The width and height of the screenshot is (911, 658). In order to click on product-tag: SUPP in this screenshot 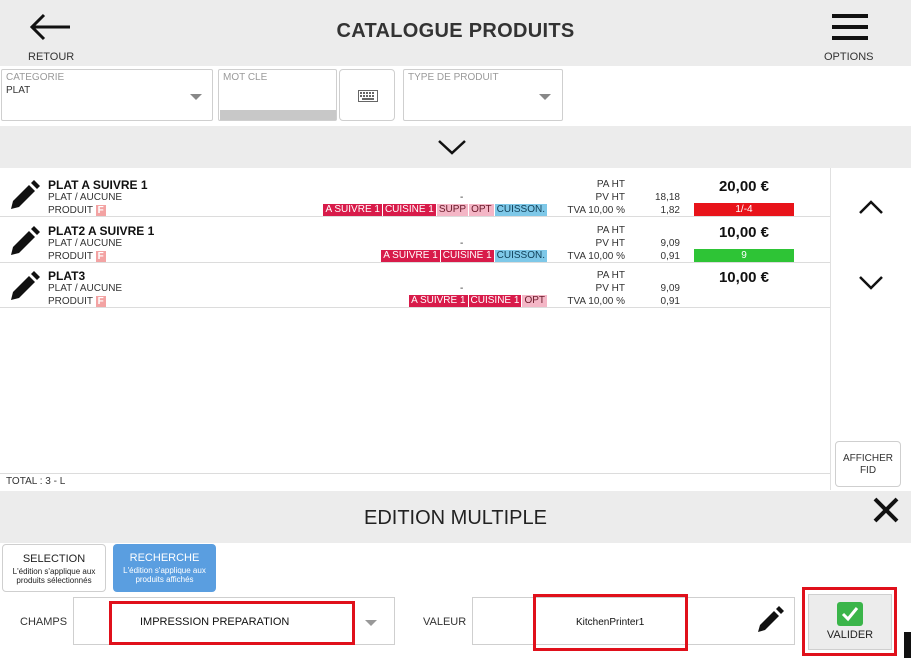, I will do `click(452, 210)`.